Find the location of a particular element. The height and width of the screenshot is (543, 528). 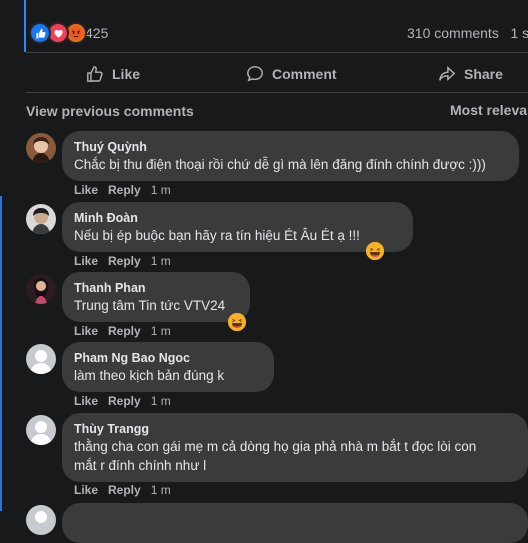

share-button-label: Share is located at coordinates (483, 74).